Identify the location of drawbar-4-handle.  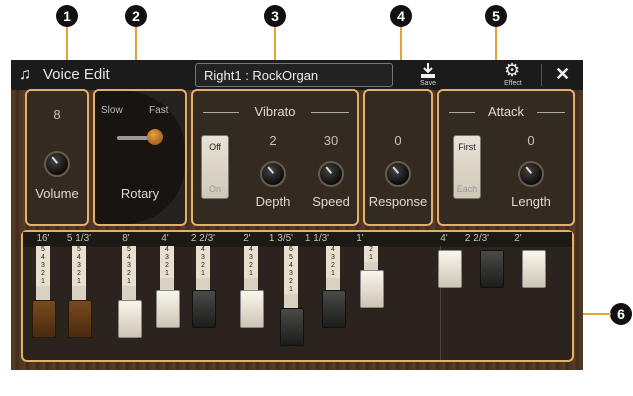
(168, 309).